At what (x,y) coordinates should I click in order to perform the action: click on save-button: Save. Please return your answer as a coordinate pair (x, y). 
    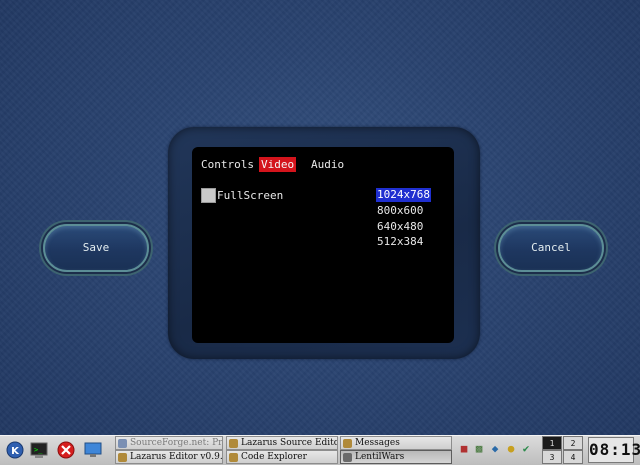
    Looking at the image, I should click on (96, 248).